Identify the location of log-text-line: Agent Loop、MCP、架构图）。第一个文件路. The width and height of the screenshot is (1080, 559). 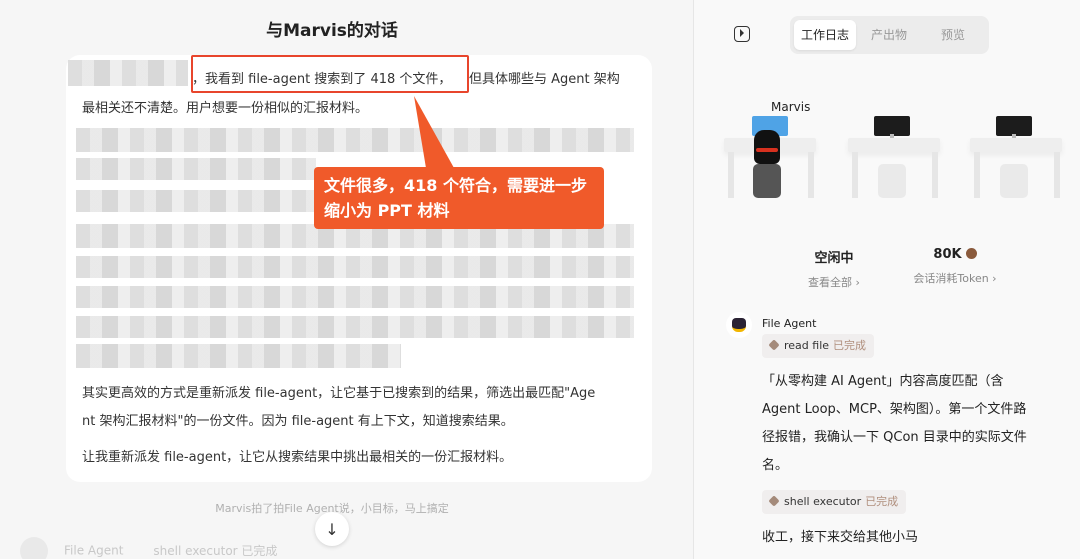
(894, 409).